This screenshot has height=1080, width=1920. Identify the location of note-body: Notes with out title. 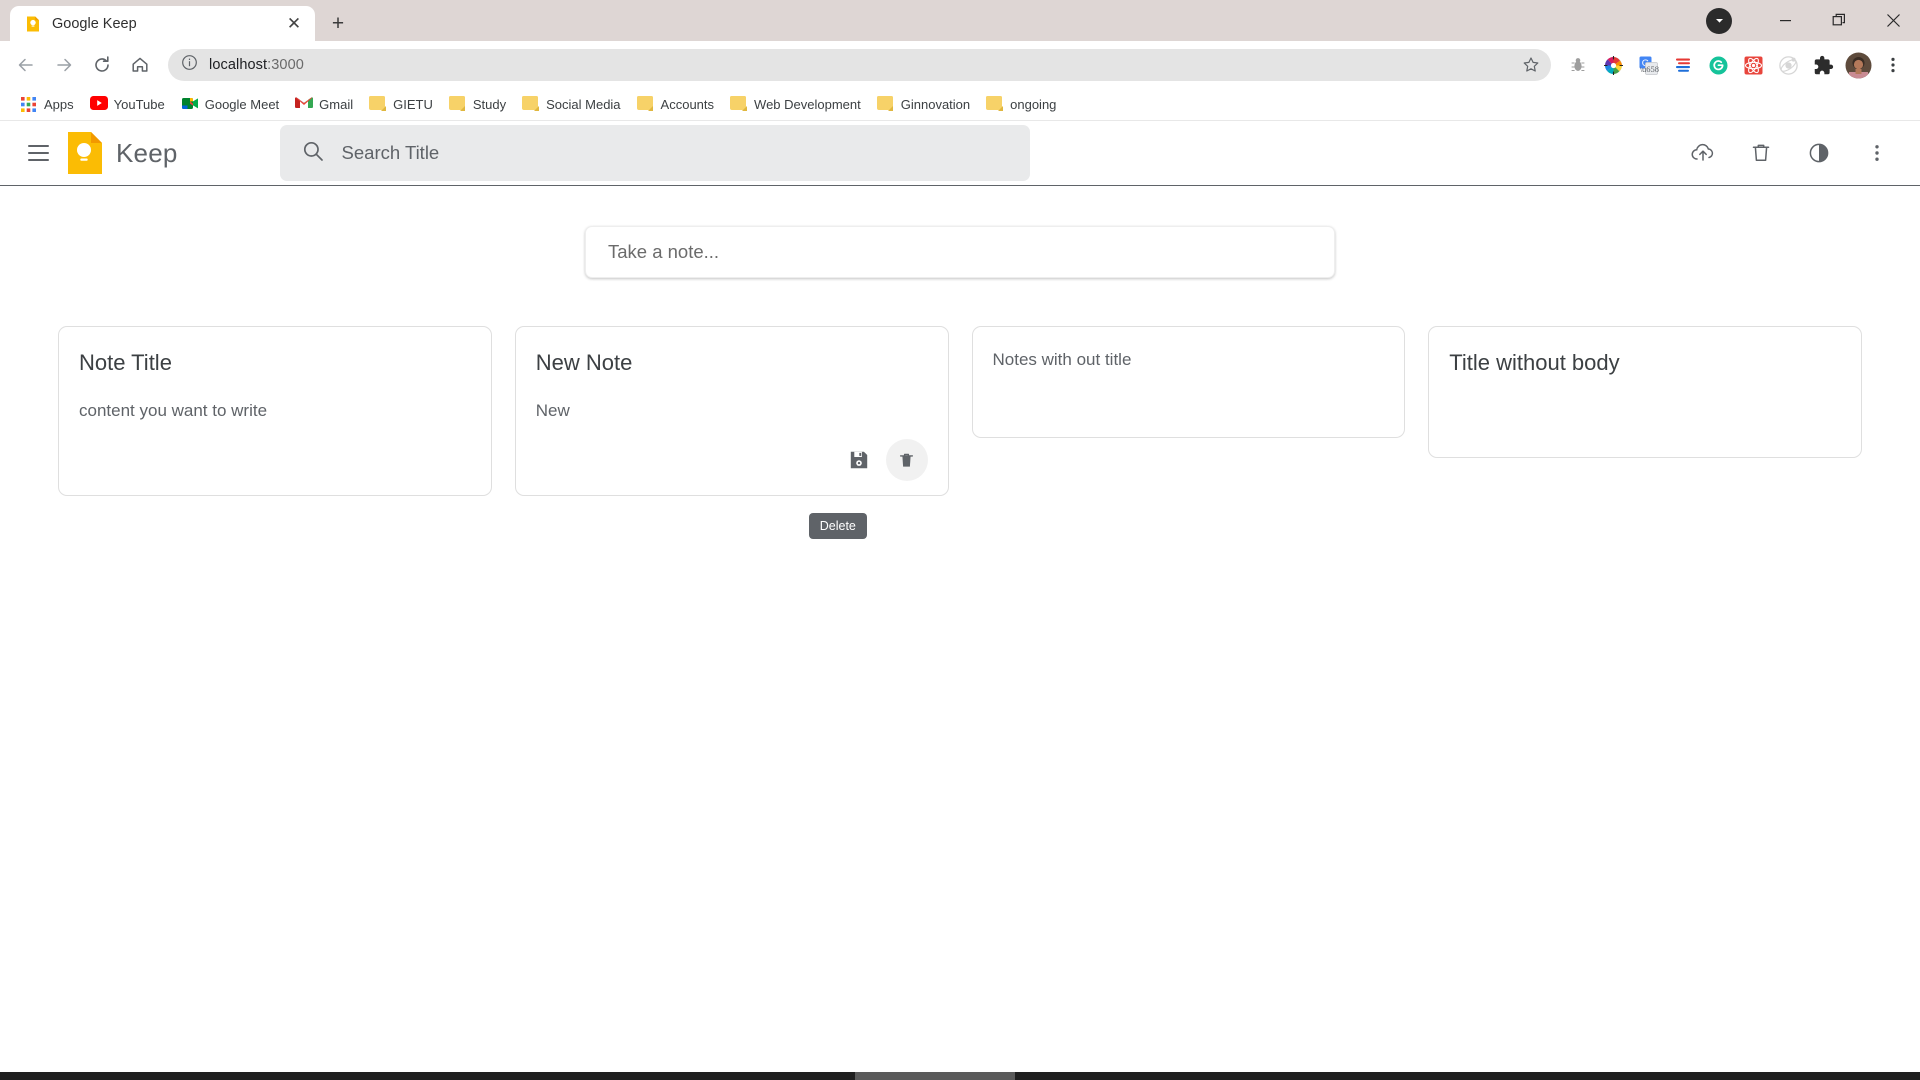
(1062, 359).